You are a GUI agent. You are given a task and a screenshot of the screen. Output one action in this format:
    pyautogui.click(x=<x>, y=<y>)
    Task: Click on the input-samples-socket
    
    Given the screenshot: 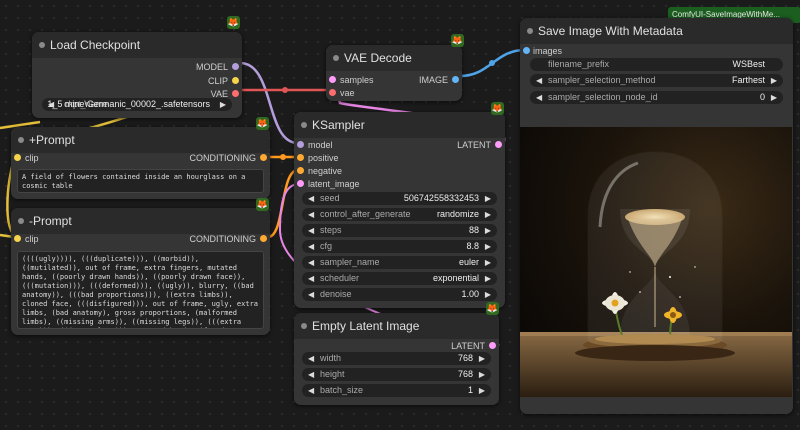 What is the action you would take?
    pyautogui.click(x=332, y=79)
    